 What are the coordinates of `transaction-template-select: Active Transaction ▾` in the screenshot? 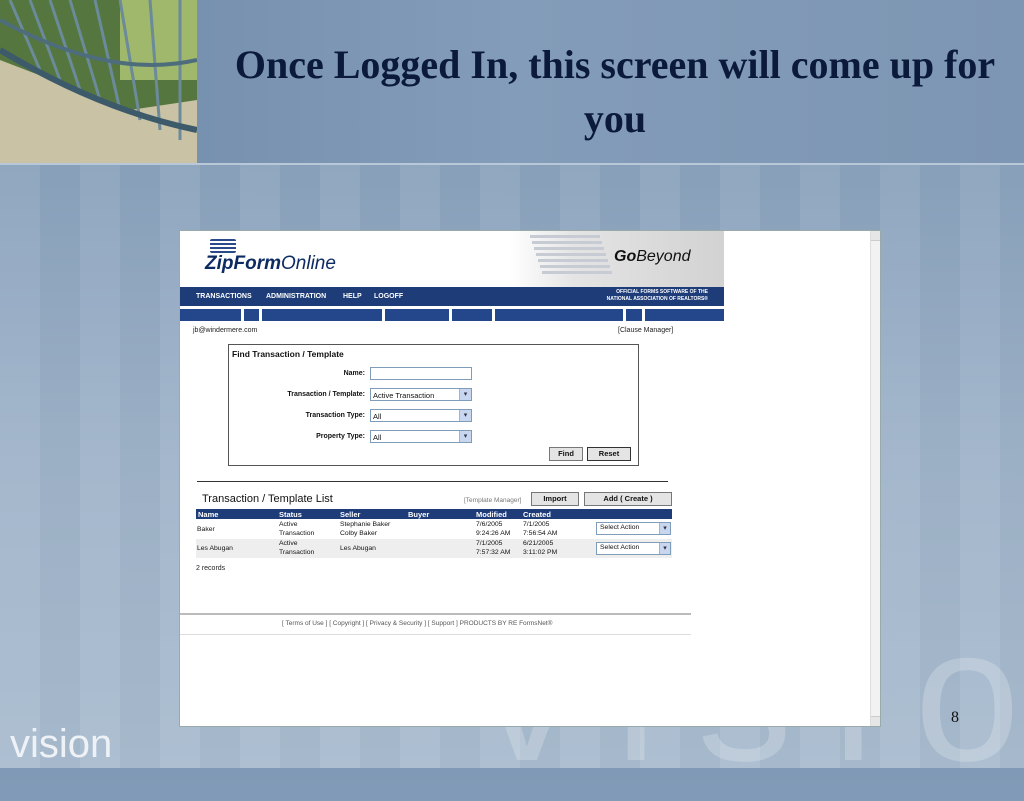 It's located at (421, 394).